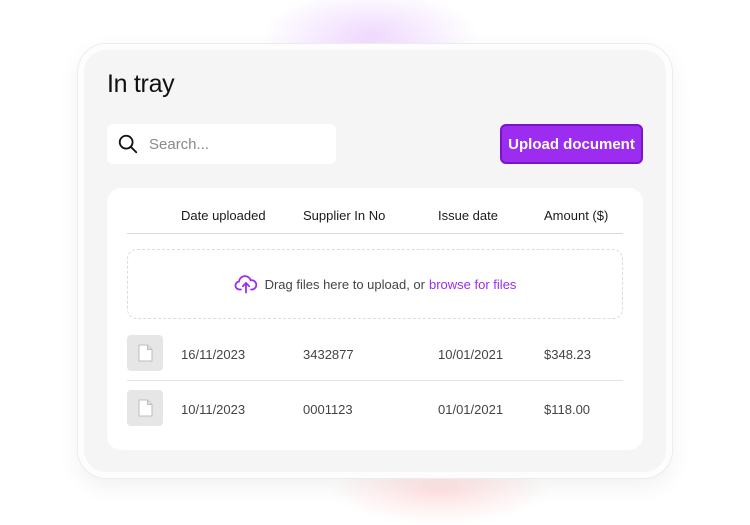 The image size is (750, 525). I want to click on cell-amount: $348.23, so click(567, 354).